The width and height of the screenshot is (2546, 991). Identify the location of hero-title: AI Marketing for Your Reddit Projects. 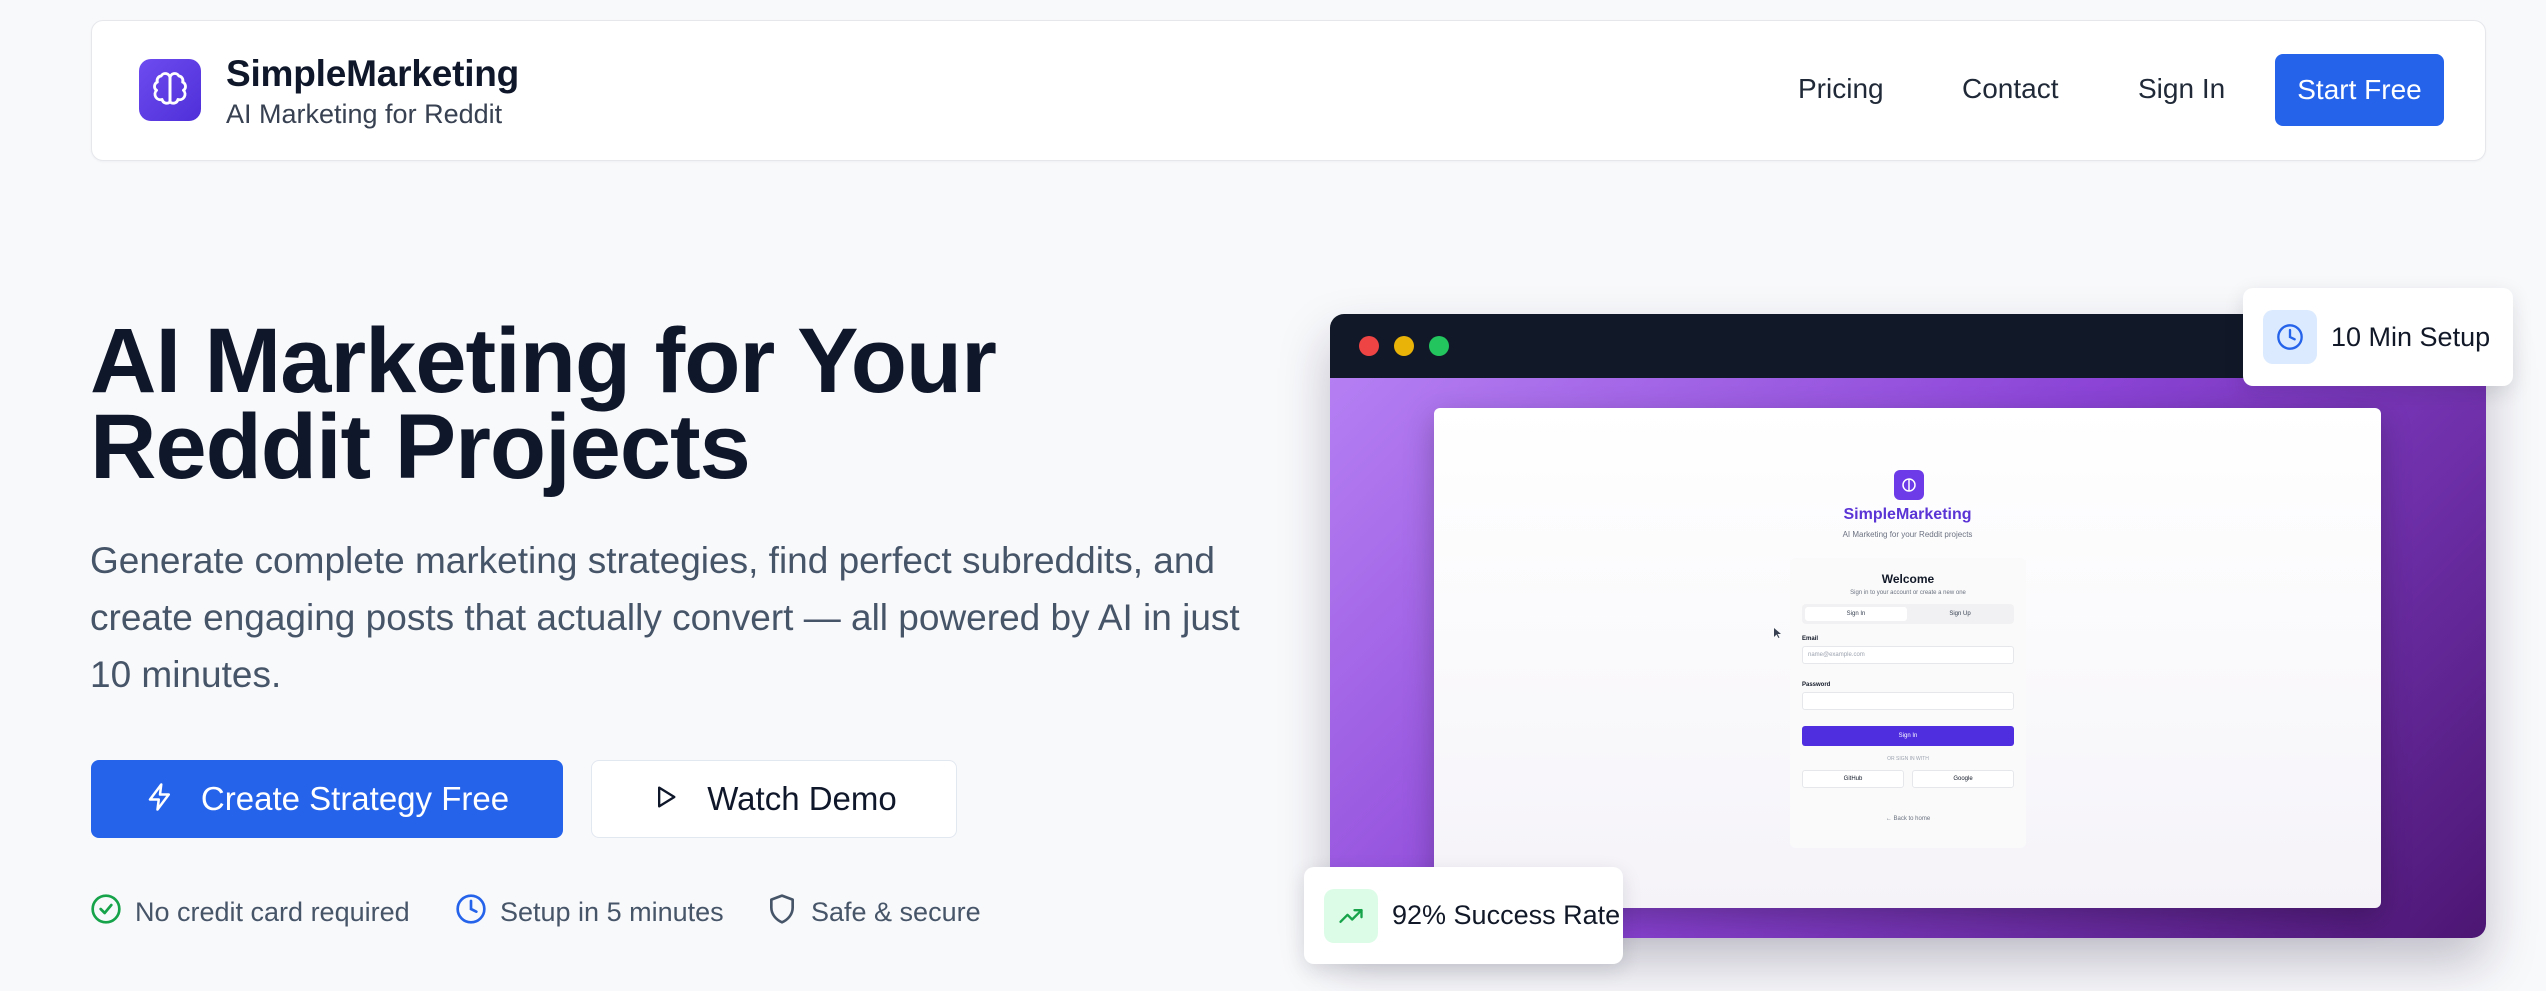
(665, 404).